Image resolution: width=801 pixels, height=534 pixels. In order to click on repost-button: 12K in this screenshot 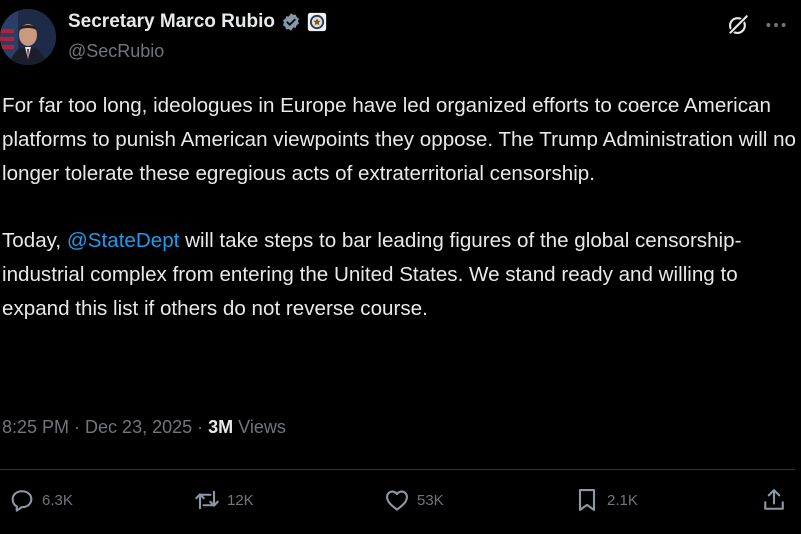, I will do `click(223, 500)`.